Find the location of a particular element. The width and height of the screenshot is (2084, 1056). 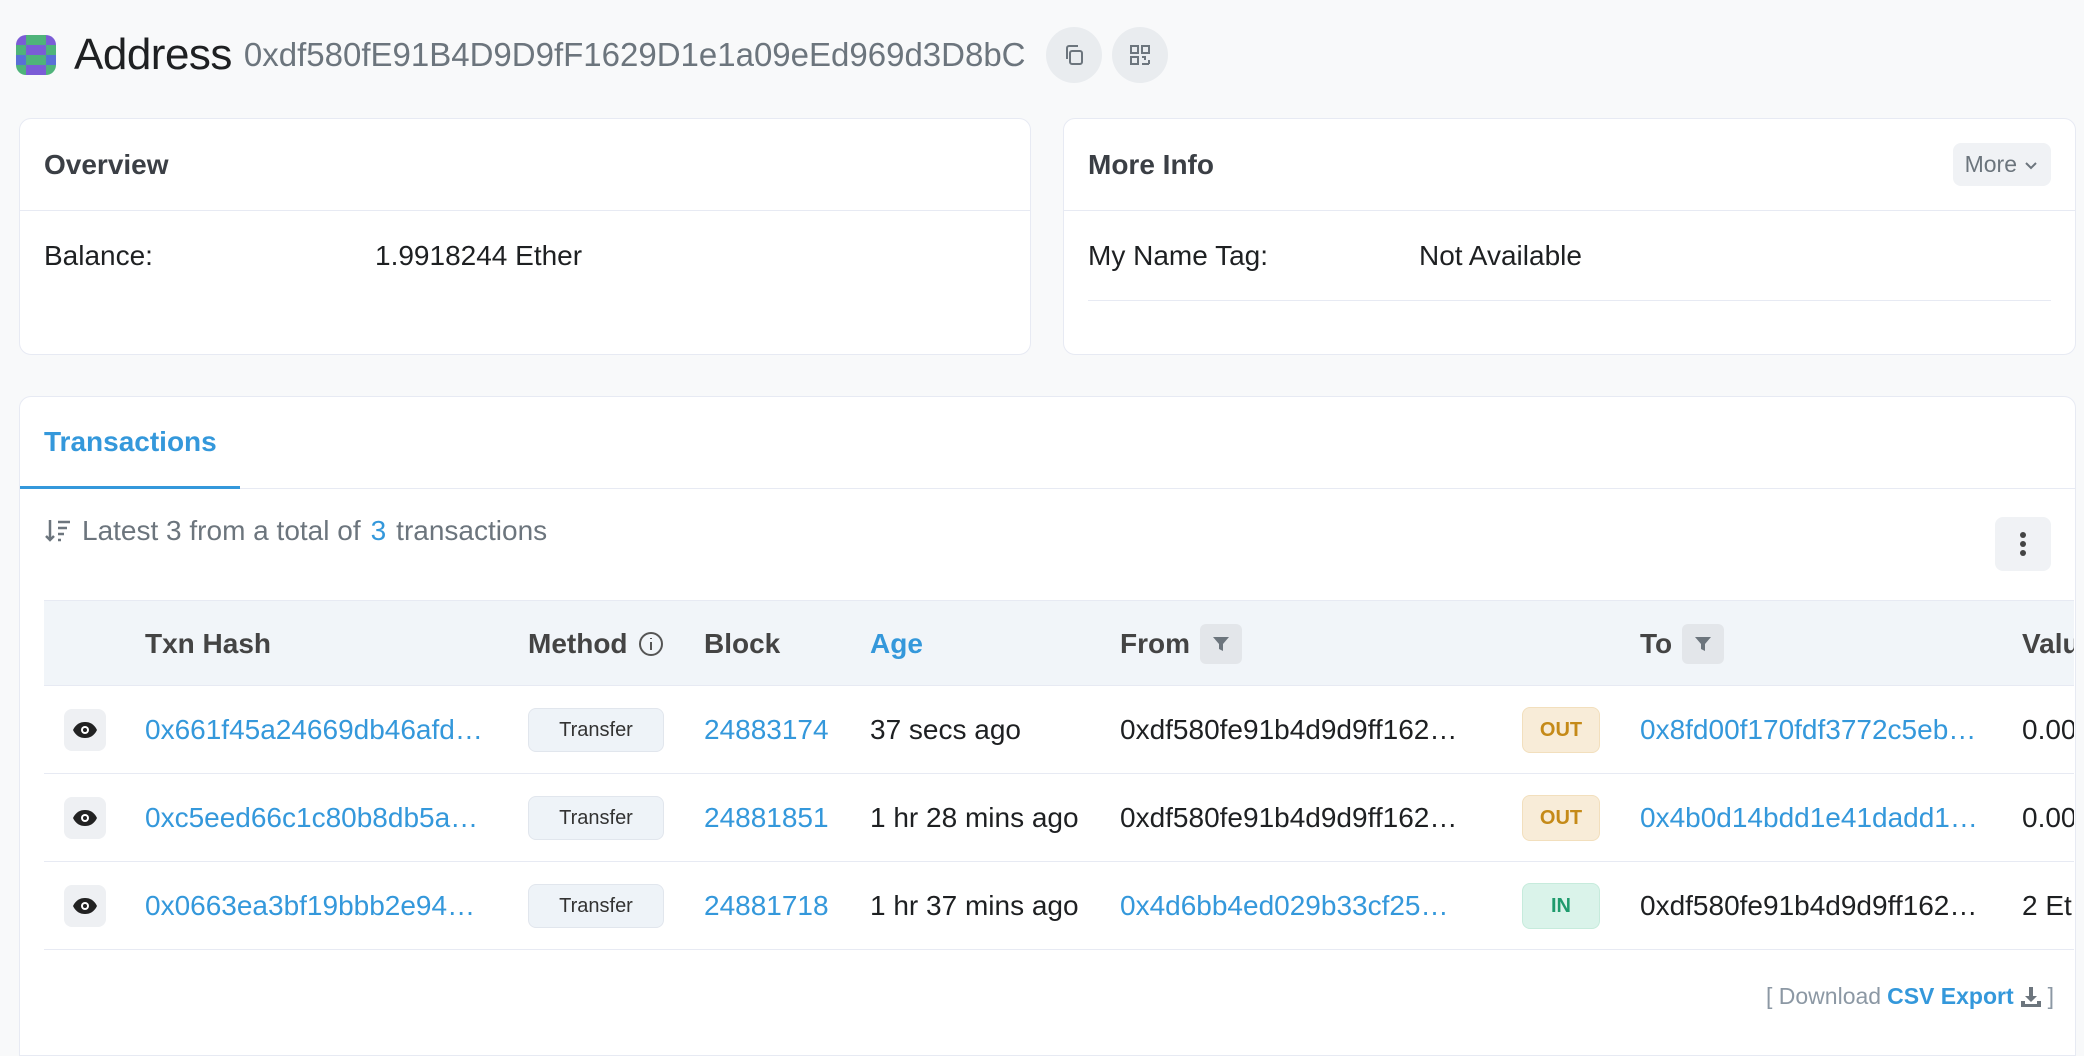

more-vertical-icon is located at coordinates (2023, 544).